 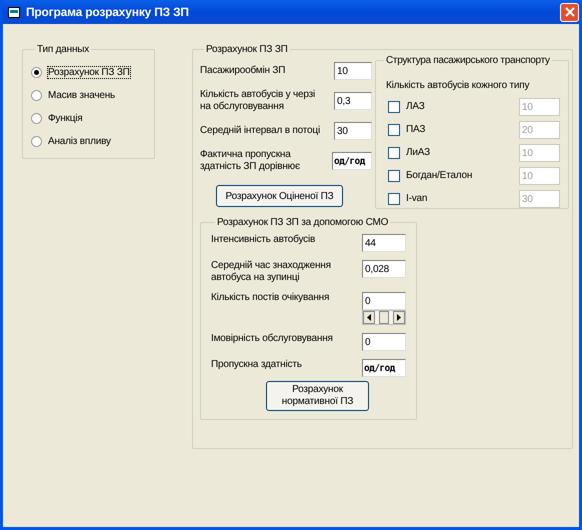 I want to click on window-title: Програма розрахунку ПЗ ЗП, so click(x=108, y=12).